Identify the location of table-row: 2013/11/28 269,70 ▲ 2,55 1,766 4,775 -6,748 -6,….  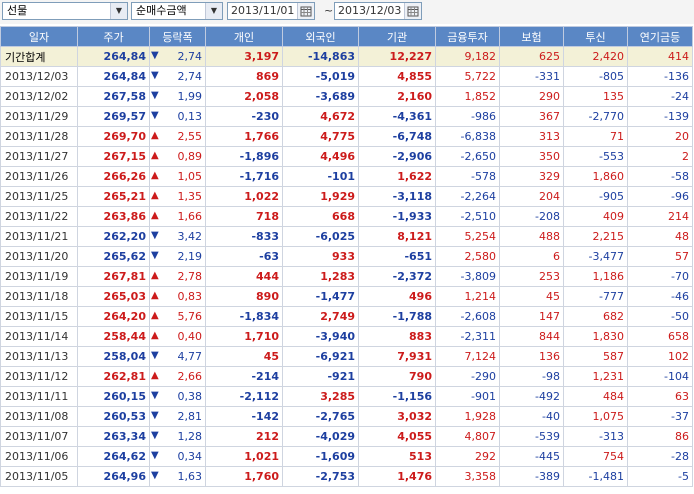
(346, 136).